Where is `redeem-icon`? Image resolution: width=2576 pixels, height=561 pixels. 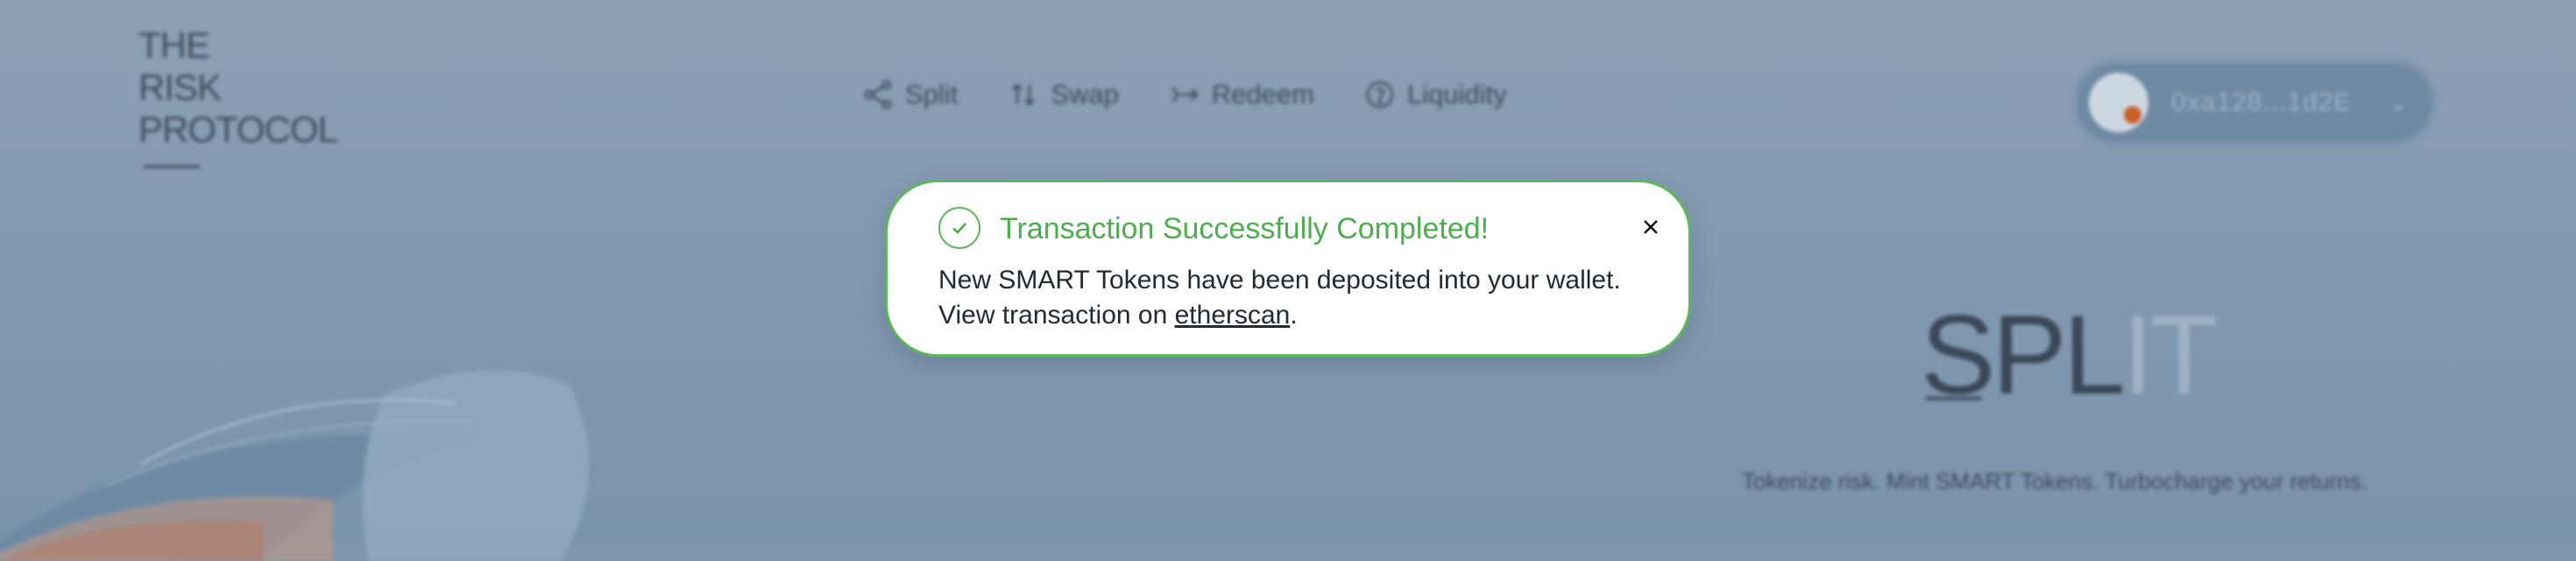
redeem-icon is located at coordinates (1185, 95).